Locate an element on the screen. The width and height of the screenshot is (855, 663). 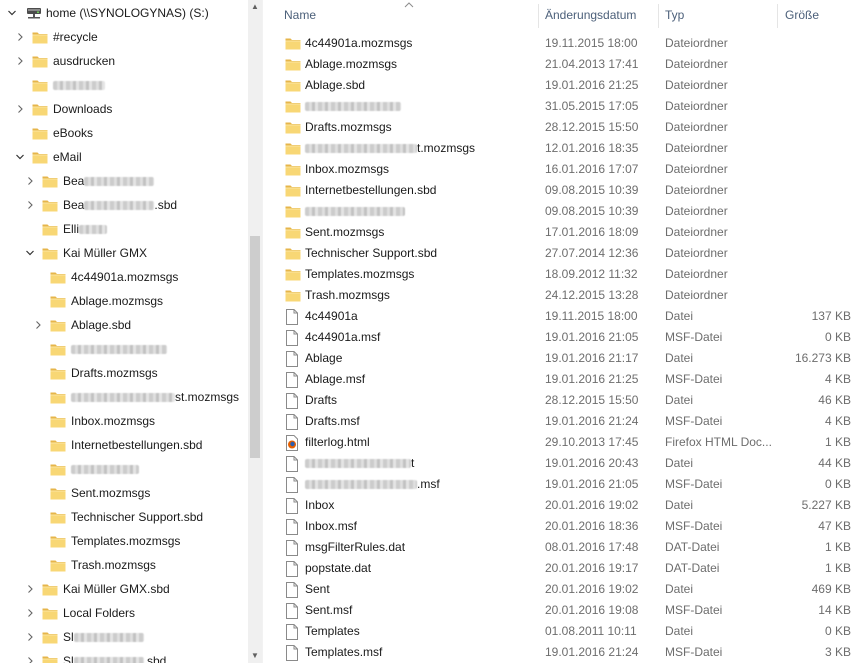
tree-root-drive: home (\\SYNOLOGYNAS) (S:) is located at coordinates (124, 13).